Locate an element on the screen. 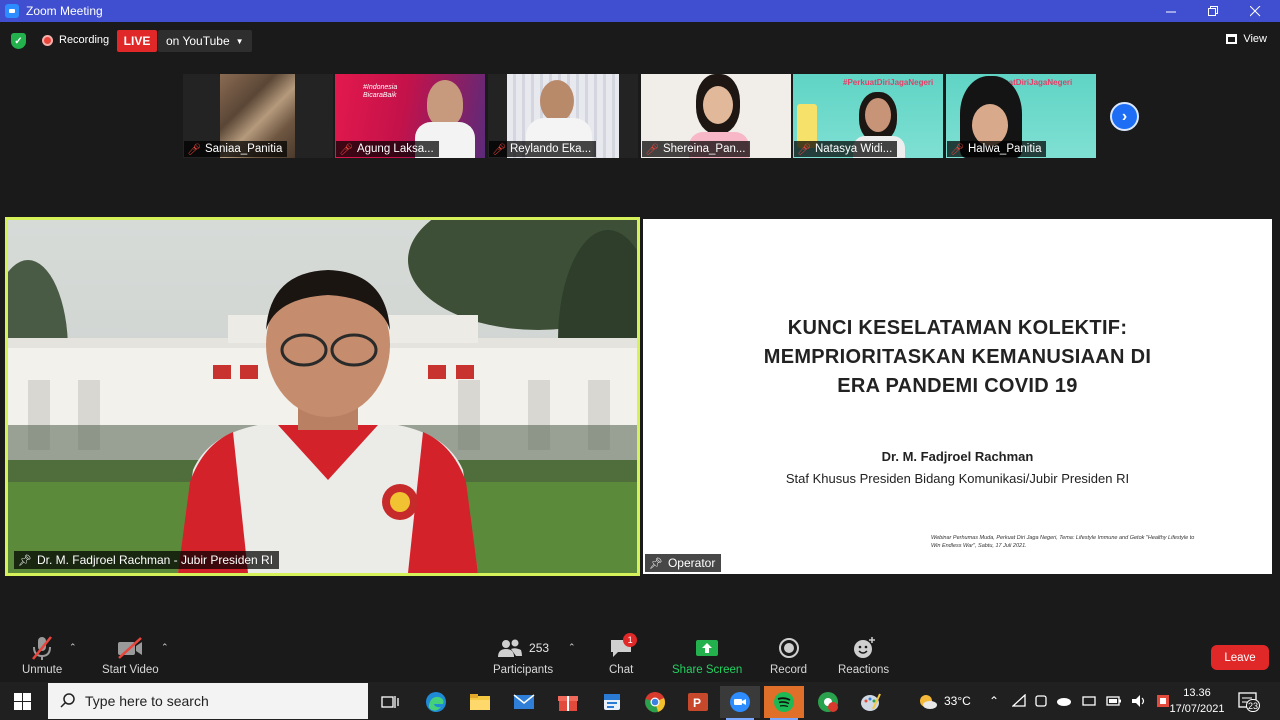 The image size is (1280, 720). paint-icon is located at coordinates (870, 702).